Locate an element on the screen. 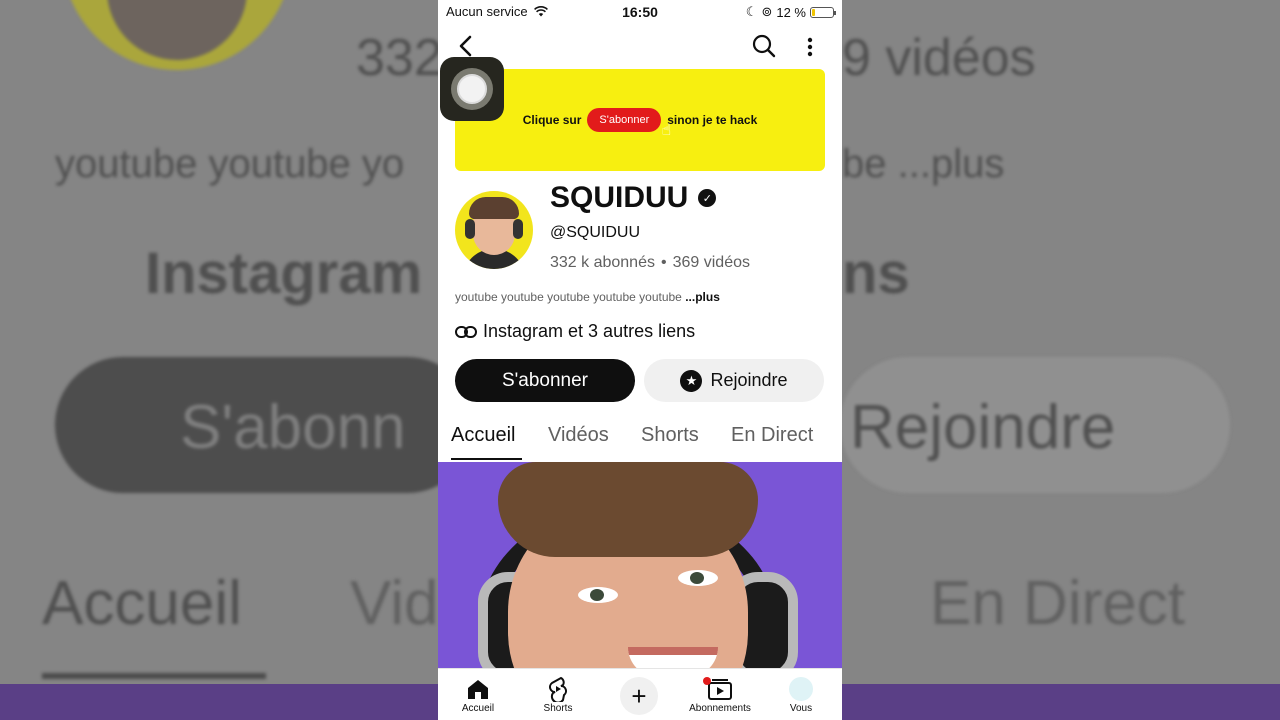 Image resolution: width=1280 pixels, height=720 pixels. hand-cursor-icon: ☝ is located at coordinates (666, 130).